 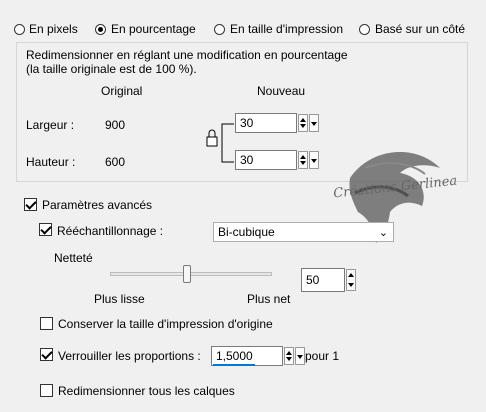 What do you see at coordinates (351, 280) in the screenshot?
I see `sharpness-spinner` at bounding box center [351, 280].